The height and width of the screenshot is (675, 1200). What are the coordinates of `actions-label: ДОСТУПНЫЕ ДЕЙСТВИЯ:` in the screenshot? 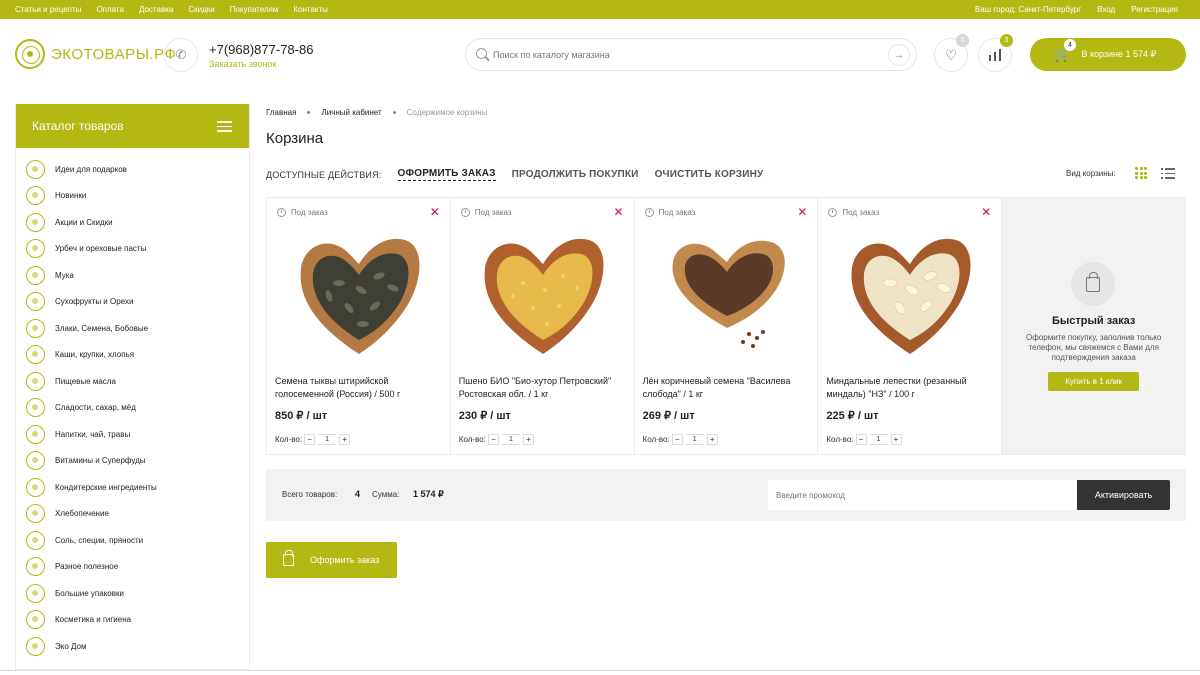 It's located at (324, 174).